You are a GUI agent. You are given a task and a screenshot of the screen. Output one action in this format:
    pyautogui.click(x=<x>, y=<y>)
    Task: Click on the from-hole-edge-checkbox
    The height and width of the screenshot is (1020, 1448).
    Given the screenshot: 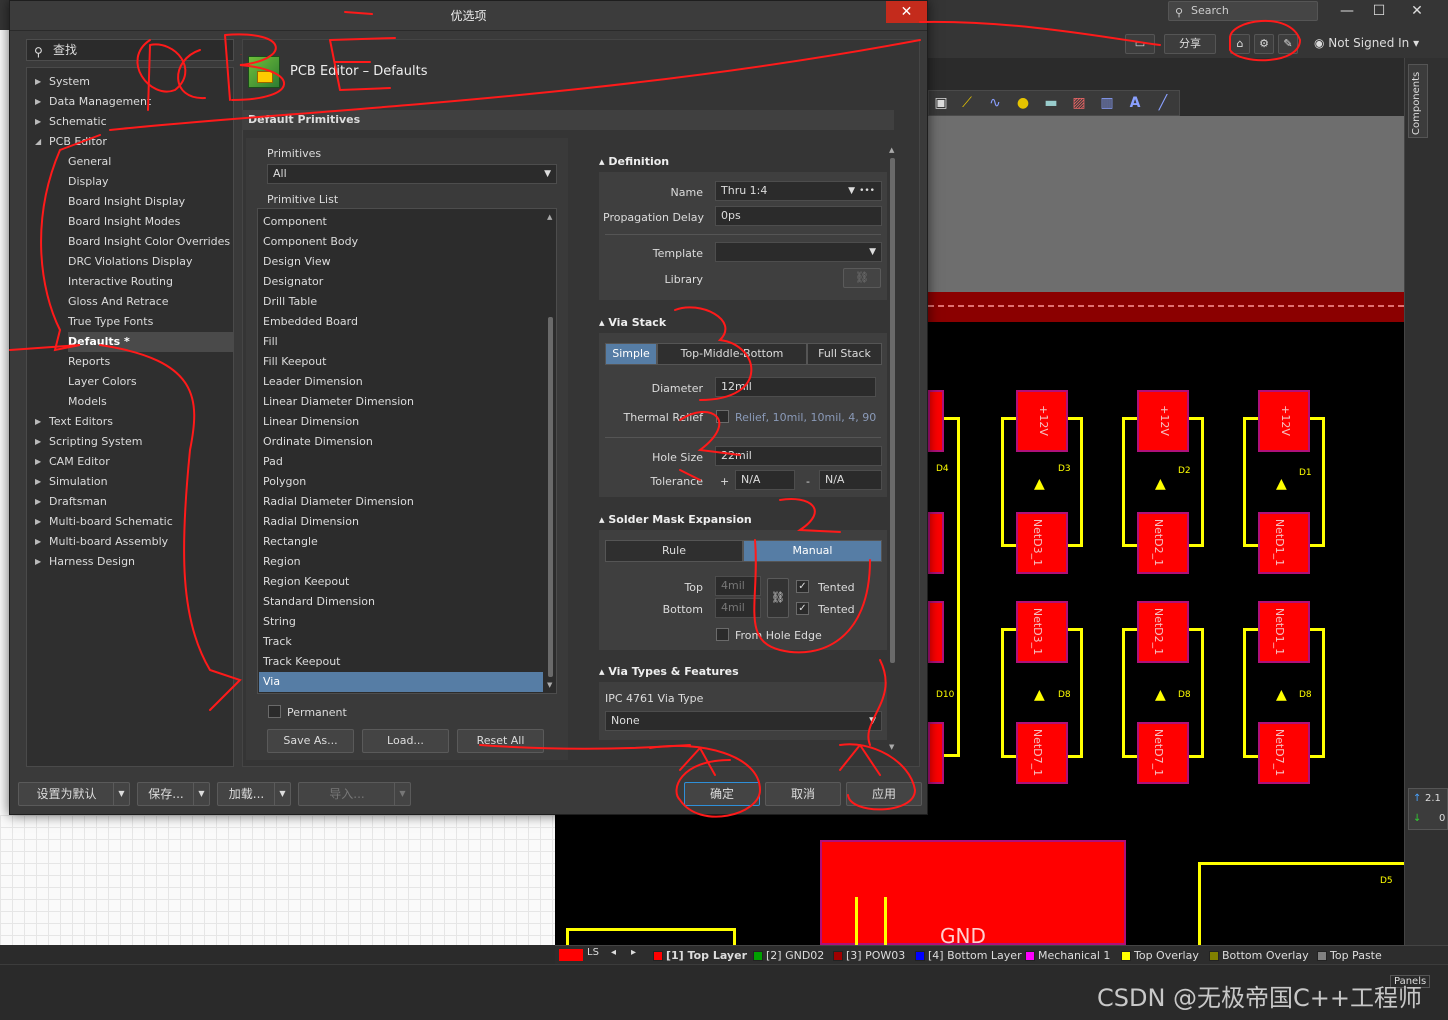 What is the action you would take?
    pyautogui.click(x=722, y=634)
    